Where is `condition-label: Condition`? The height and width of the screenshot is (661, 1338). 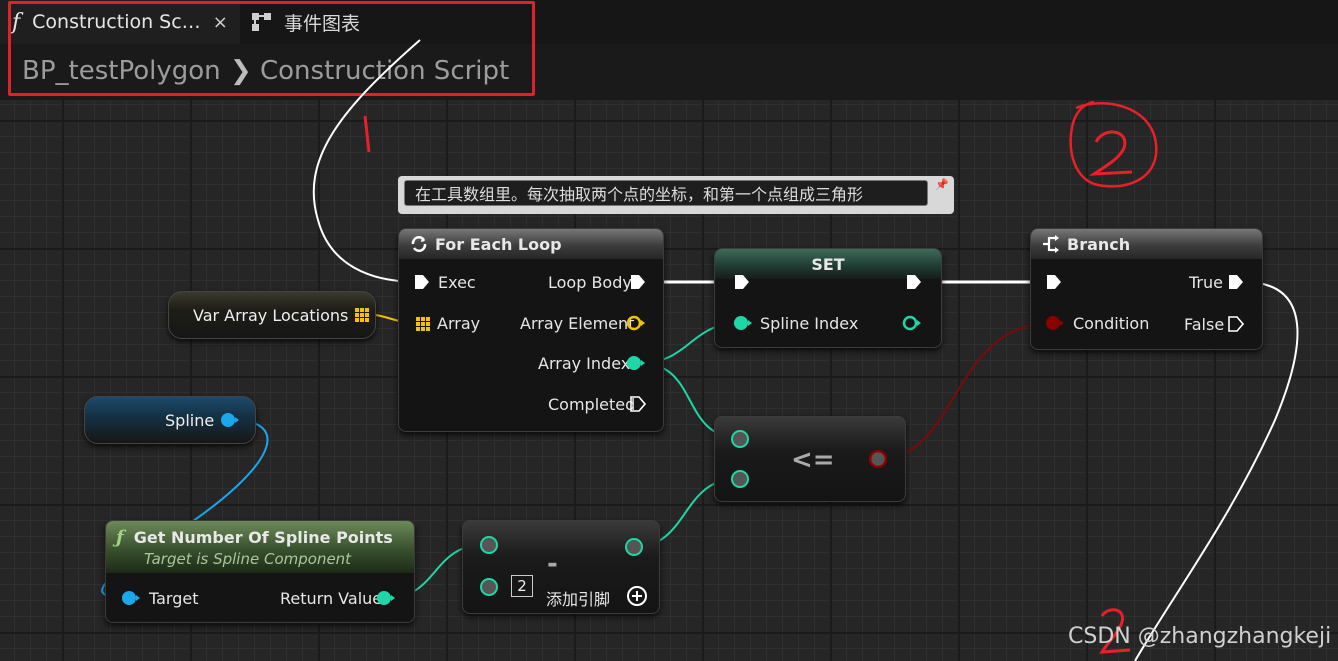 condition-label: Condition is located at coordinates (1111, 323).